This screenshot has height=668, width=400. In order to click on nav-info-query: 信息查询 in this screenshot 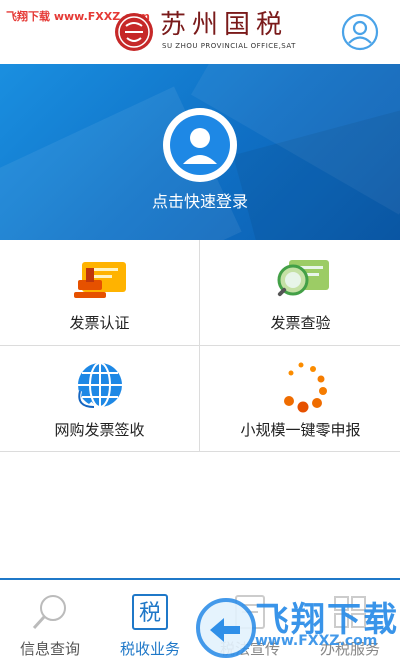, I will do `click(50, 624)`.